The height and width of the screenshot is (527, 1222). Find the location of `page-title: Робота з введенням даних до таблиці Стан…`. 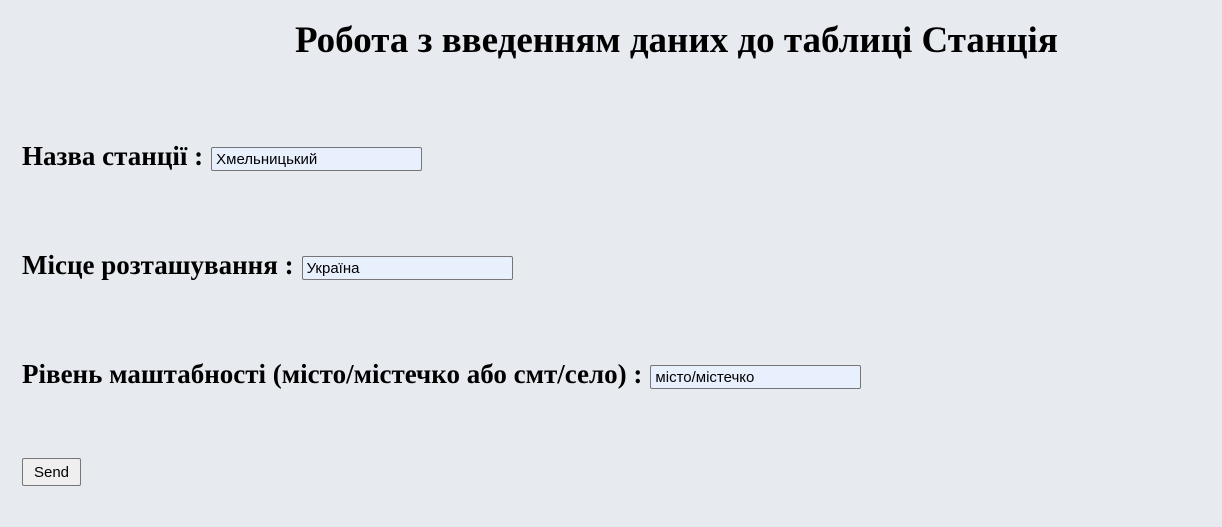

page-title: Робота з введенням даних до таблиці Стан… is located at coordinates (676, 40).